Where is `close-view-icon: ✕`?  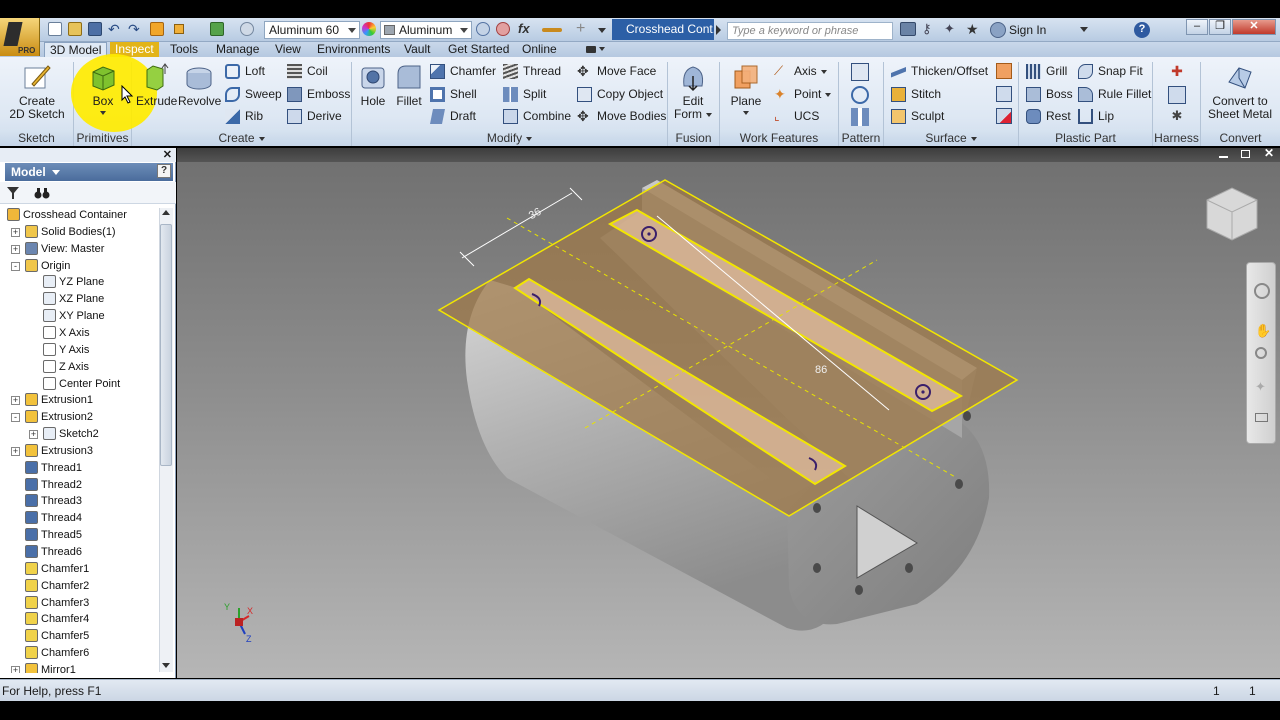
close-view-icon: ✕ is located at coordinates (1269, 153).